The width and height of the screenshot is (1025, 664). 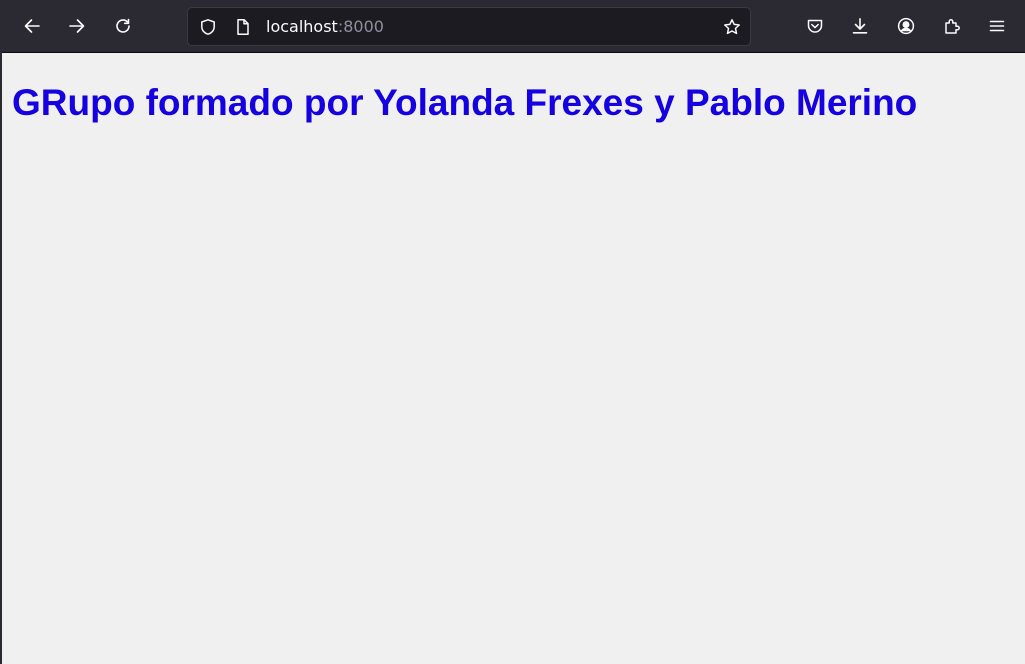 What do you see at coordinates (732, 27) in the screenshot?
I see `star-icon` at bounding box center [732, 27].